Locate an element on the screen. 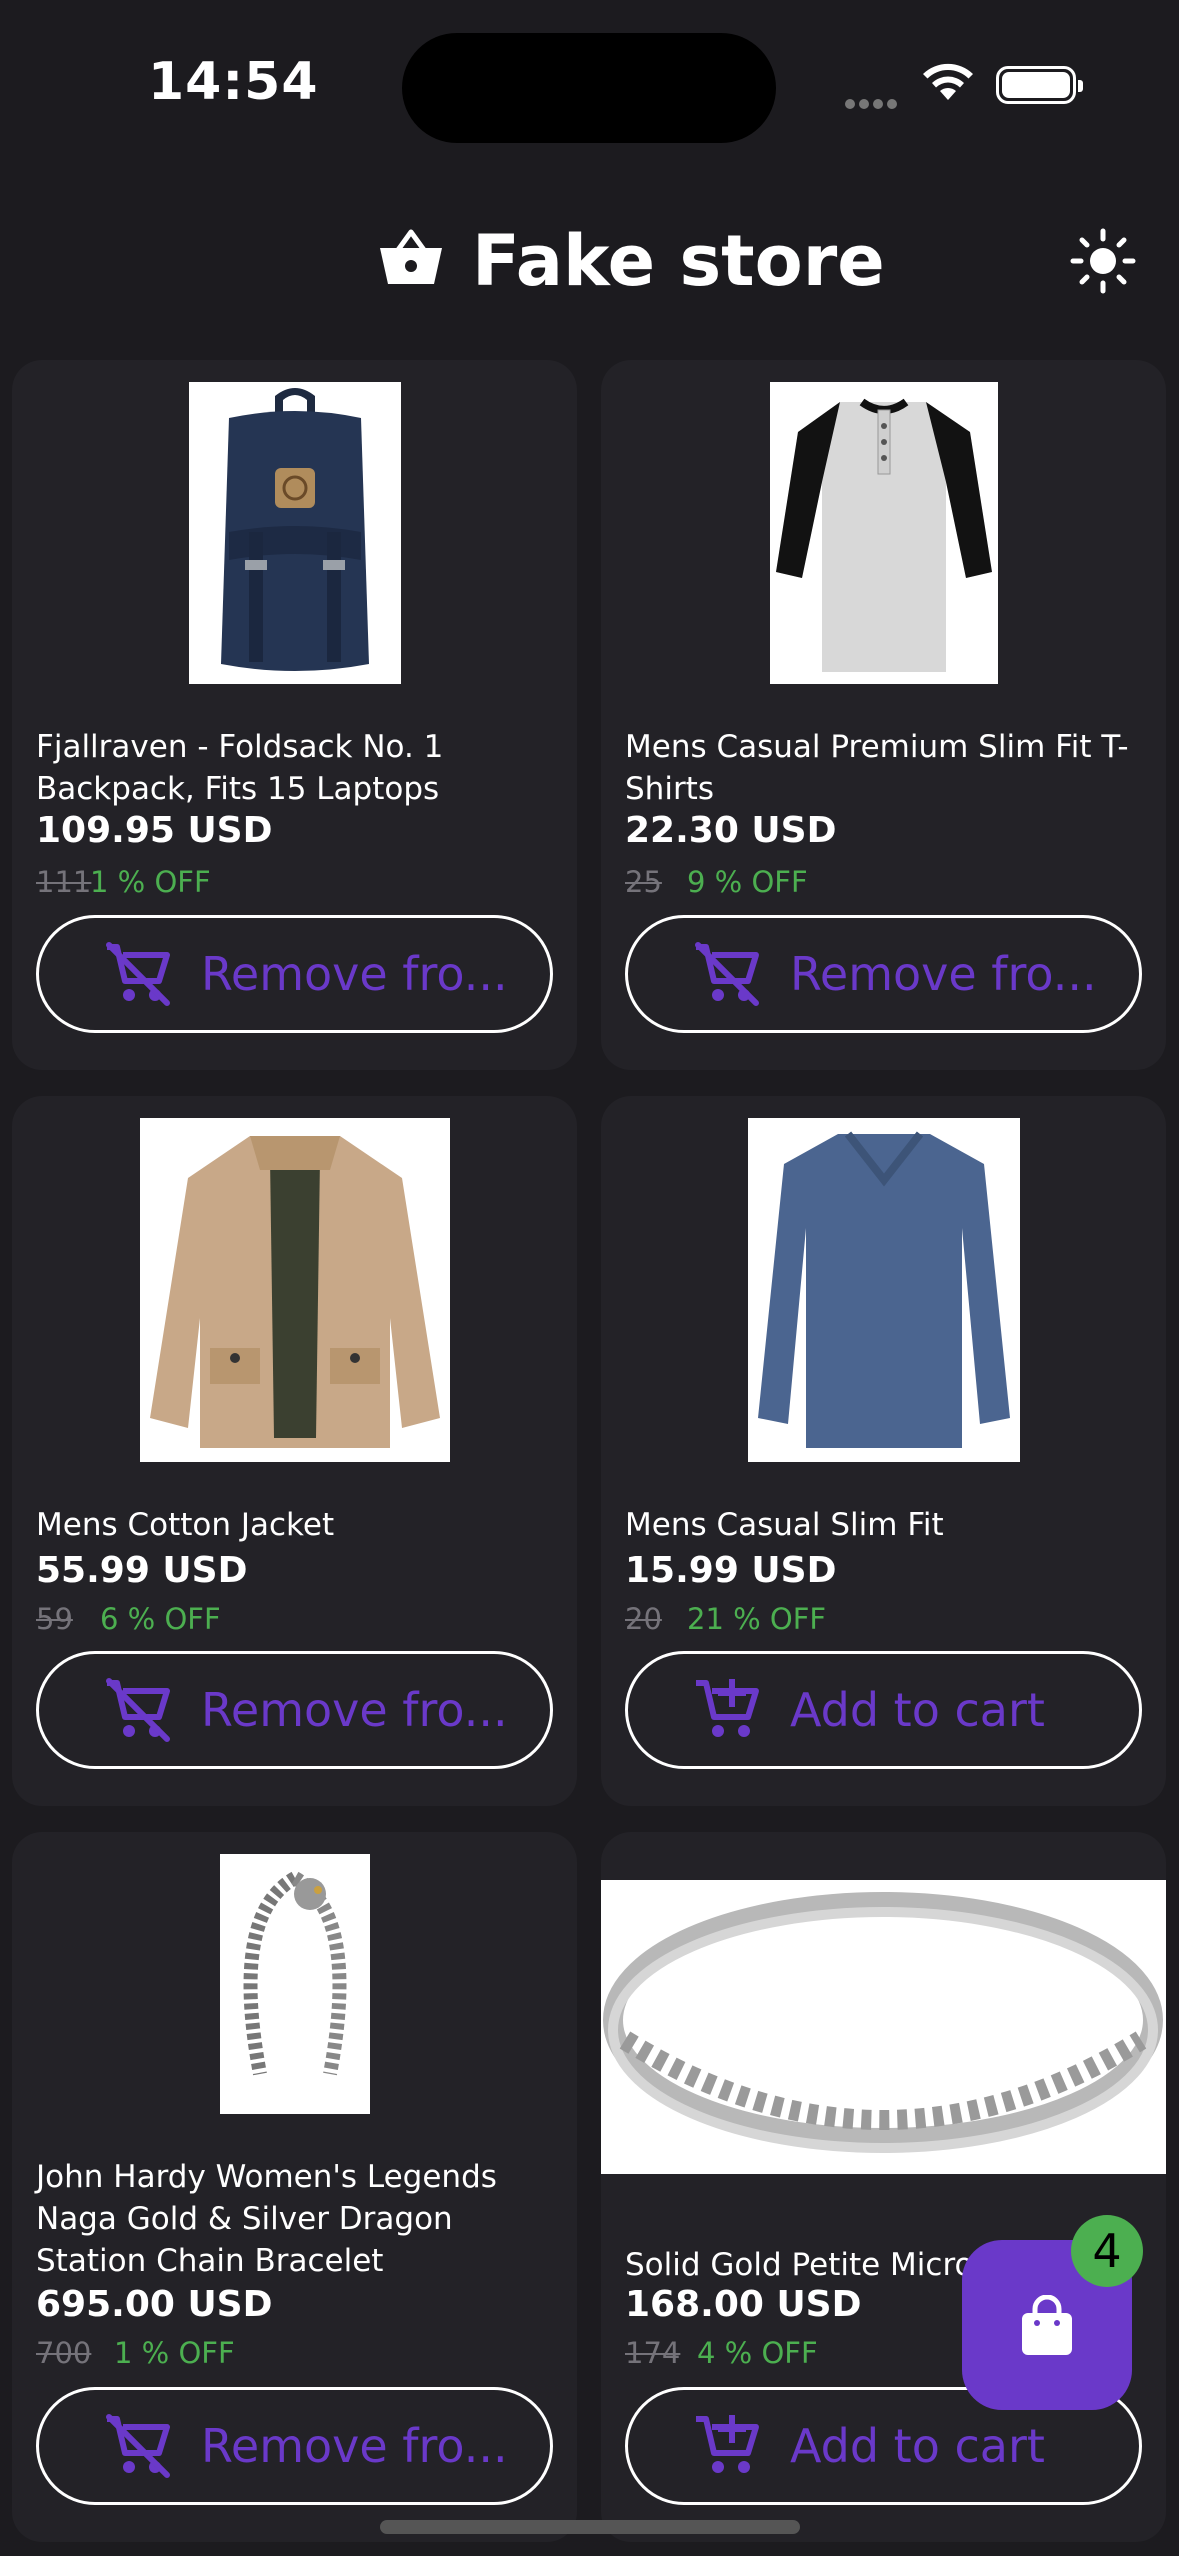 This screenshot has width=1179, height=2556. product-image-backpack is located at coordinates (295, 535).